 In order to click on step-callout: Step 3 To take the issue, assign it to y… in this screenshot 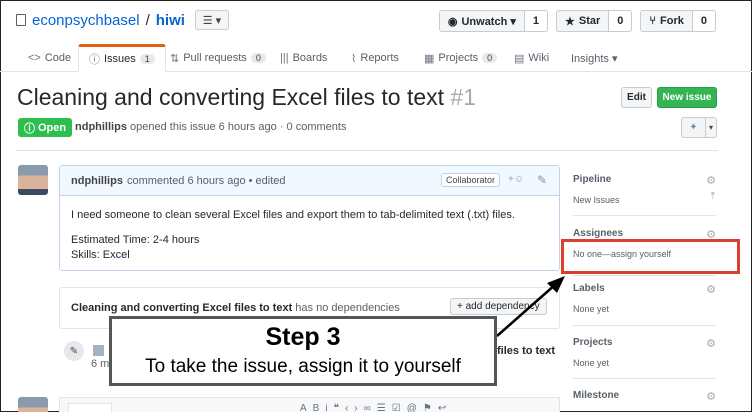, I will do `click(303, 351)`.